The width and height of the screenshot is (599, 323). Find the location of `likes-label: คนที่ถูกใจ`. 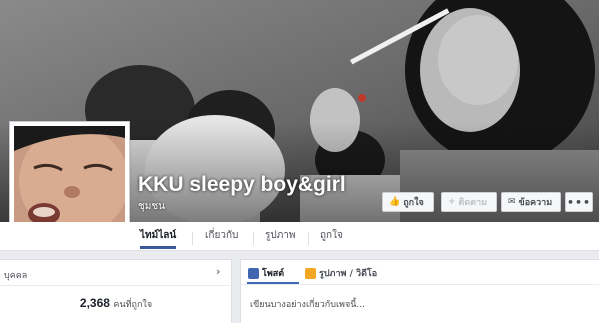

likes-label: คนที่ถูกใจ is located at coordinates (133, 305).